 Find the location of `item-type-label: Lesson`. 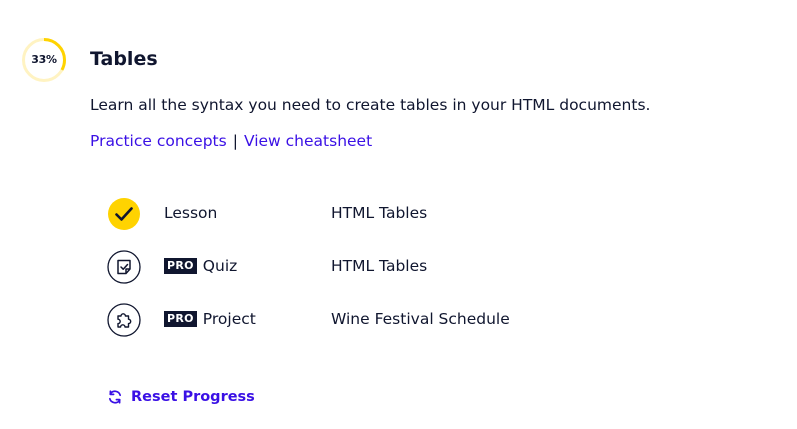

item-type-label: Lesson is located at coordinates (191, 213).